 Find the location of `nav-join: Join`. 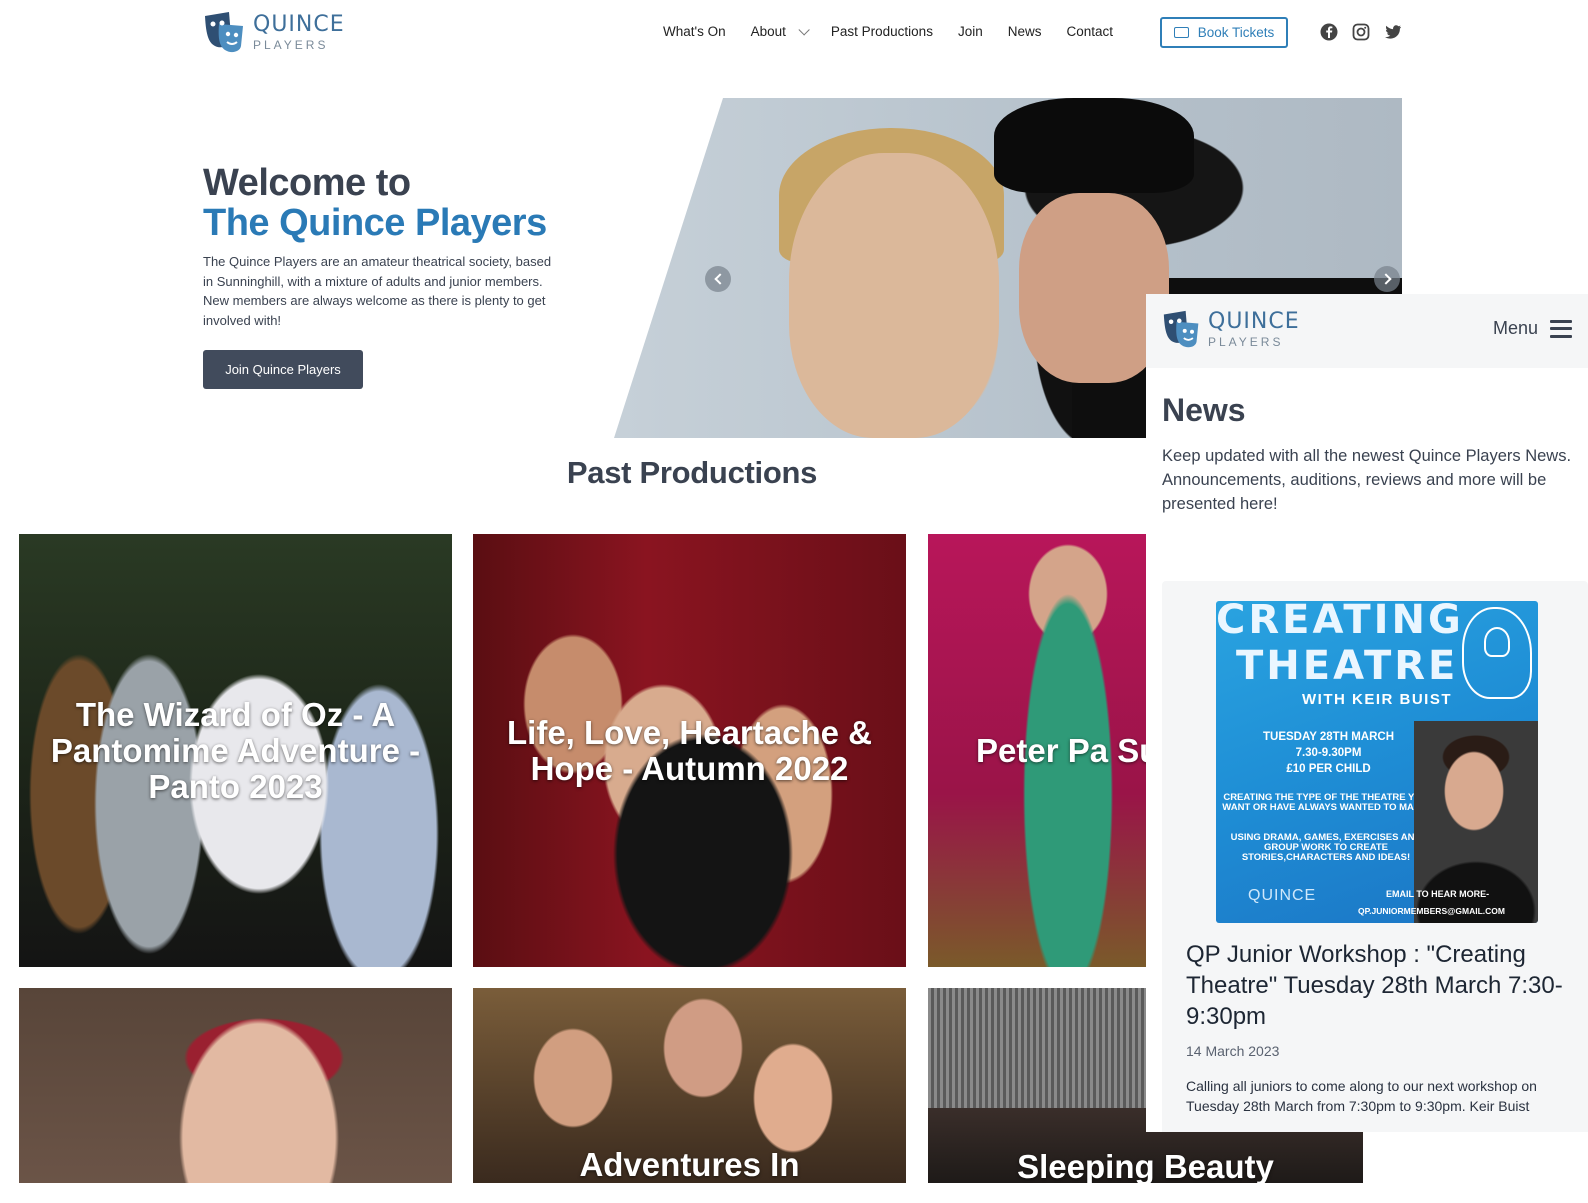

nav-join: Join is located at coordinates (970, 31).